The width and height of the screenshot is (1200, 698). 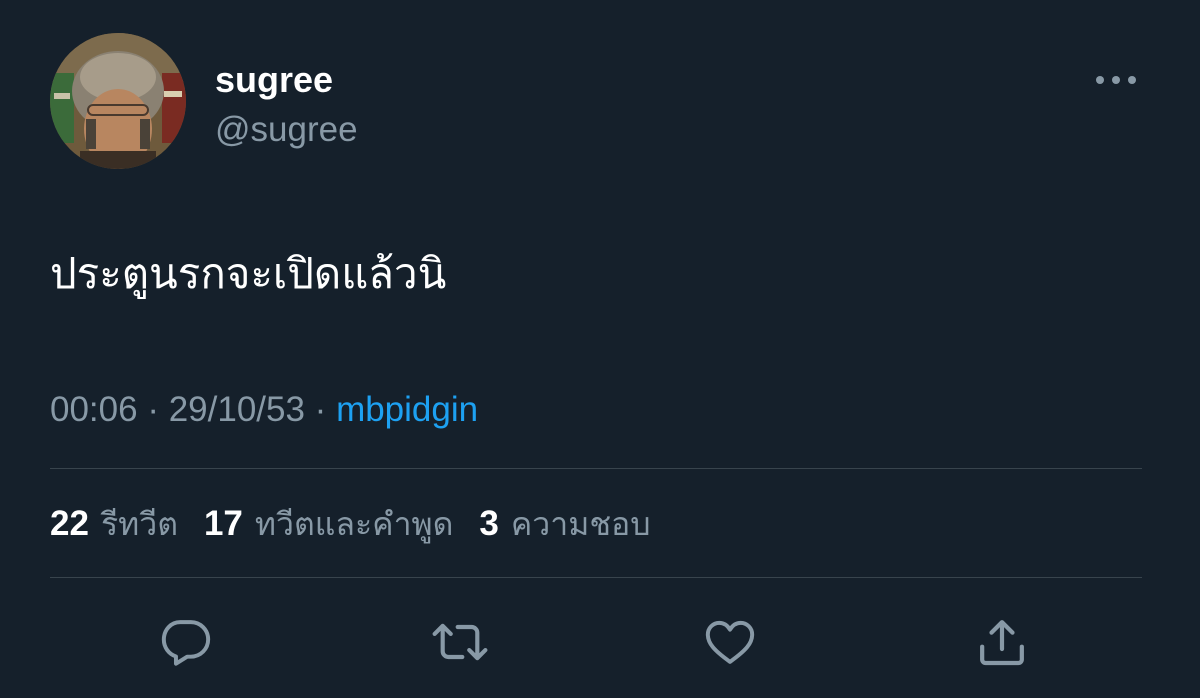 What do you see at coordinates (580, 524) in the screenshot?
I see `likes-label: ความชอบ` at bounding box center [580, 524].